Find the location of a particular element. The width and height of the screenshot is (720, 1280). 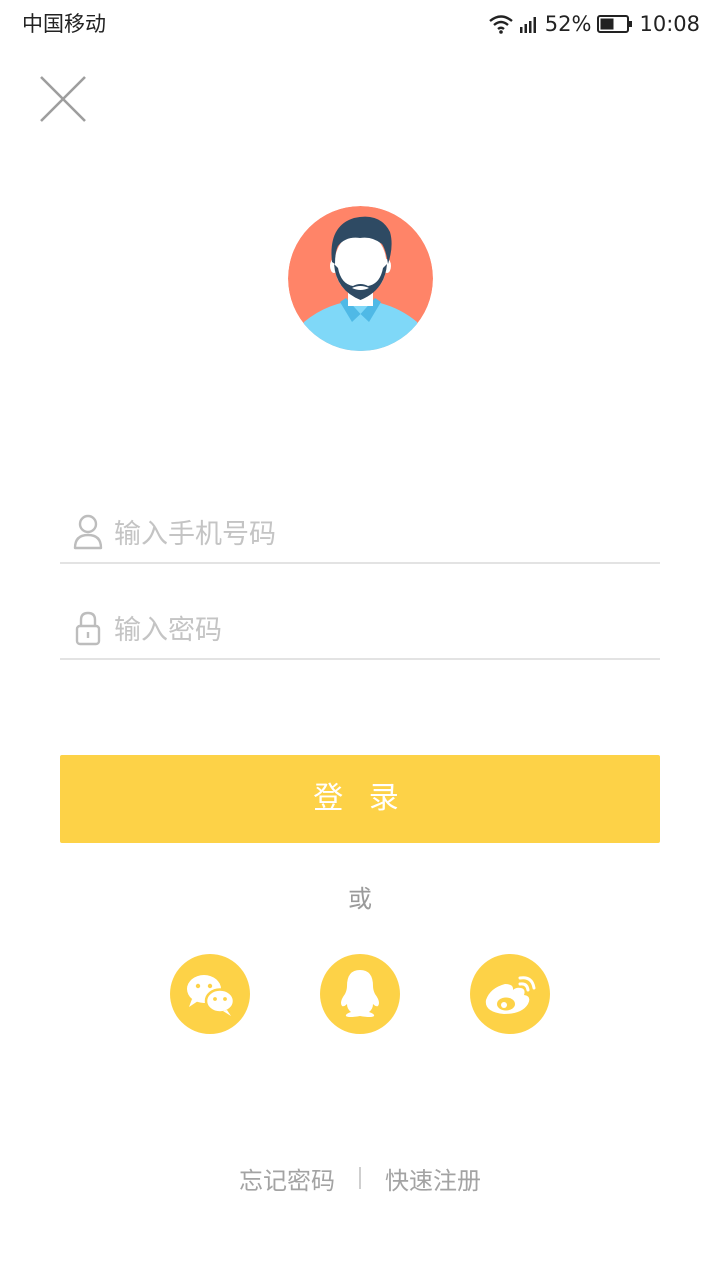

carrier-label: 中国移动 is located at coordinates (64, 24).